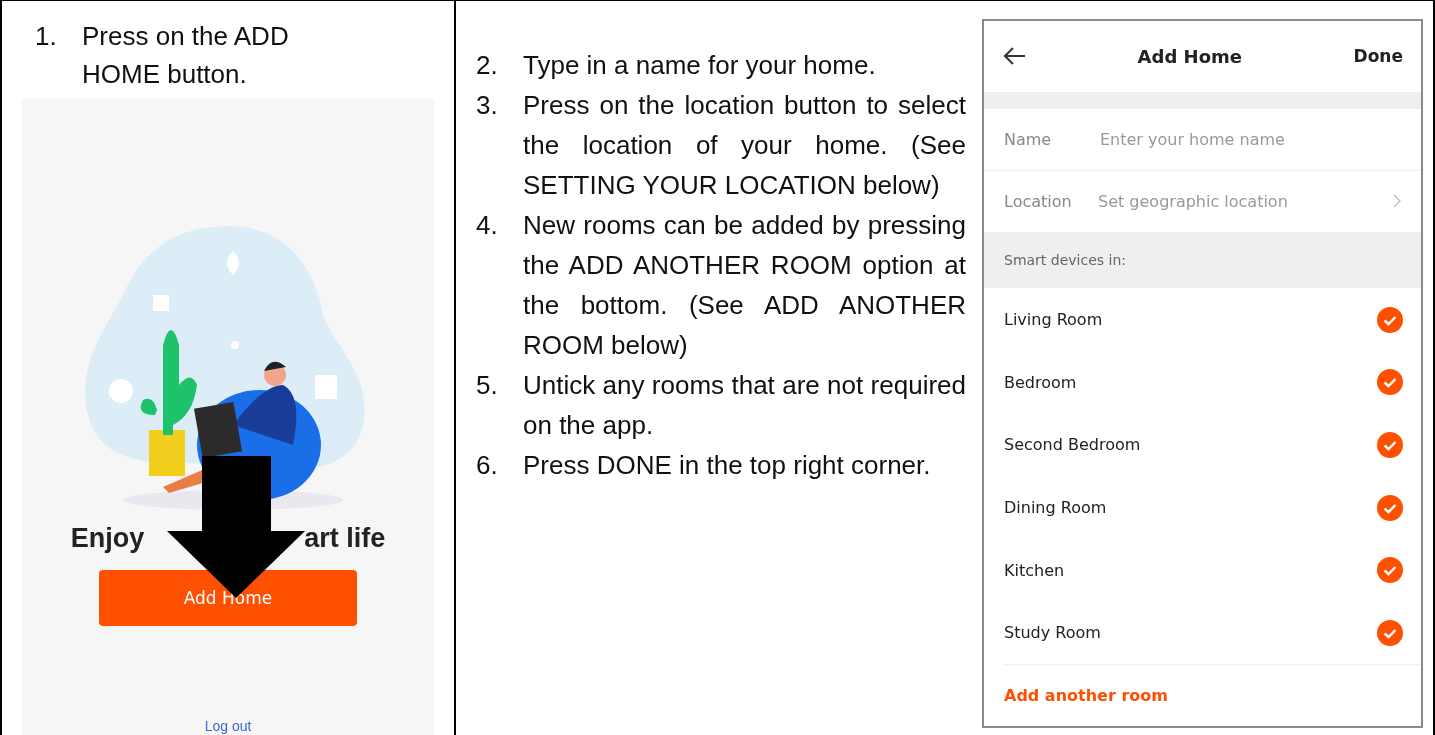 This screenshot has width=1435, height=735. What do you see at coordinates (1053, 320) in the screenshot?
I see `room-name: Living Room` at bounding box center [1053, 320].